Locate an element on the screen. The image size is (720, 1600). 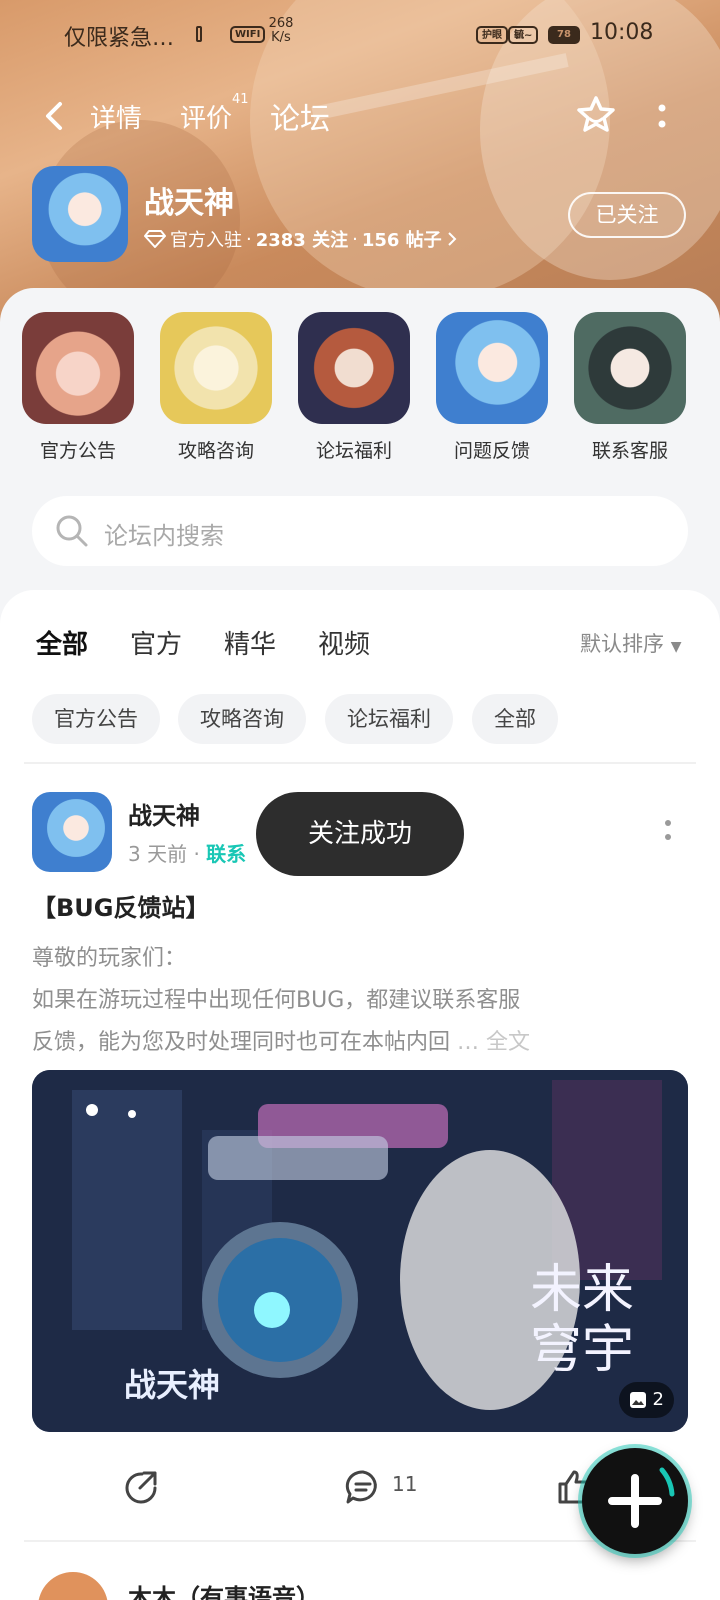
post-tag: 联系 is located at coordinates (226, 854).